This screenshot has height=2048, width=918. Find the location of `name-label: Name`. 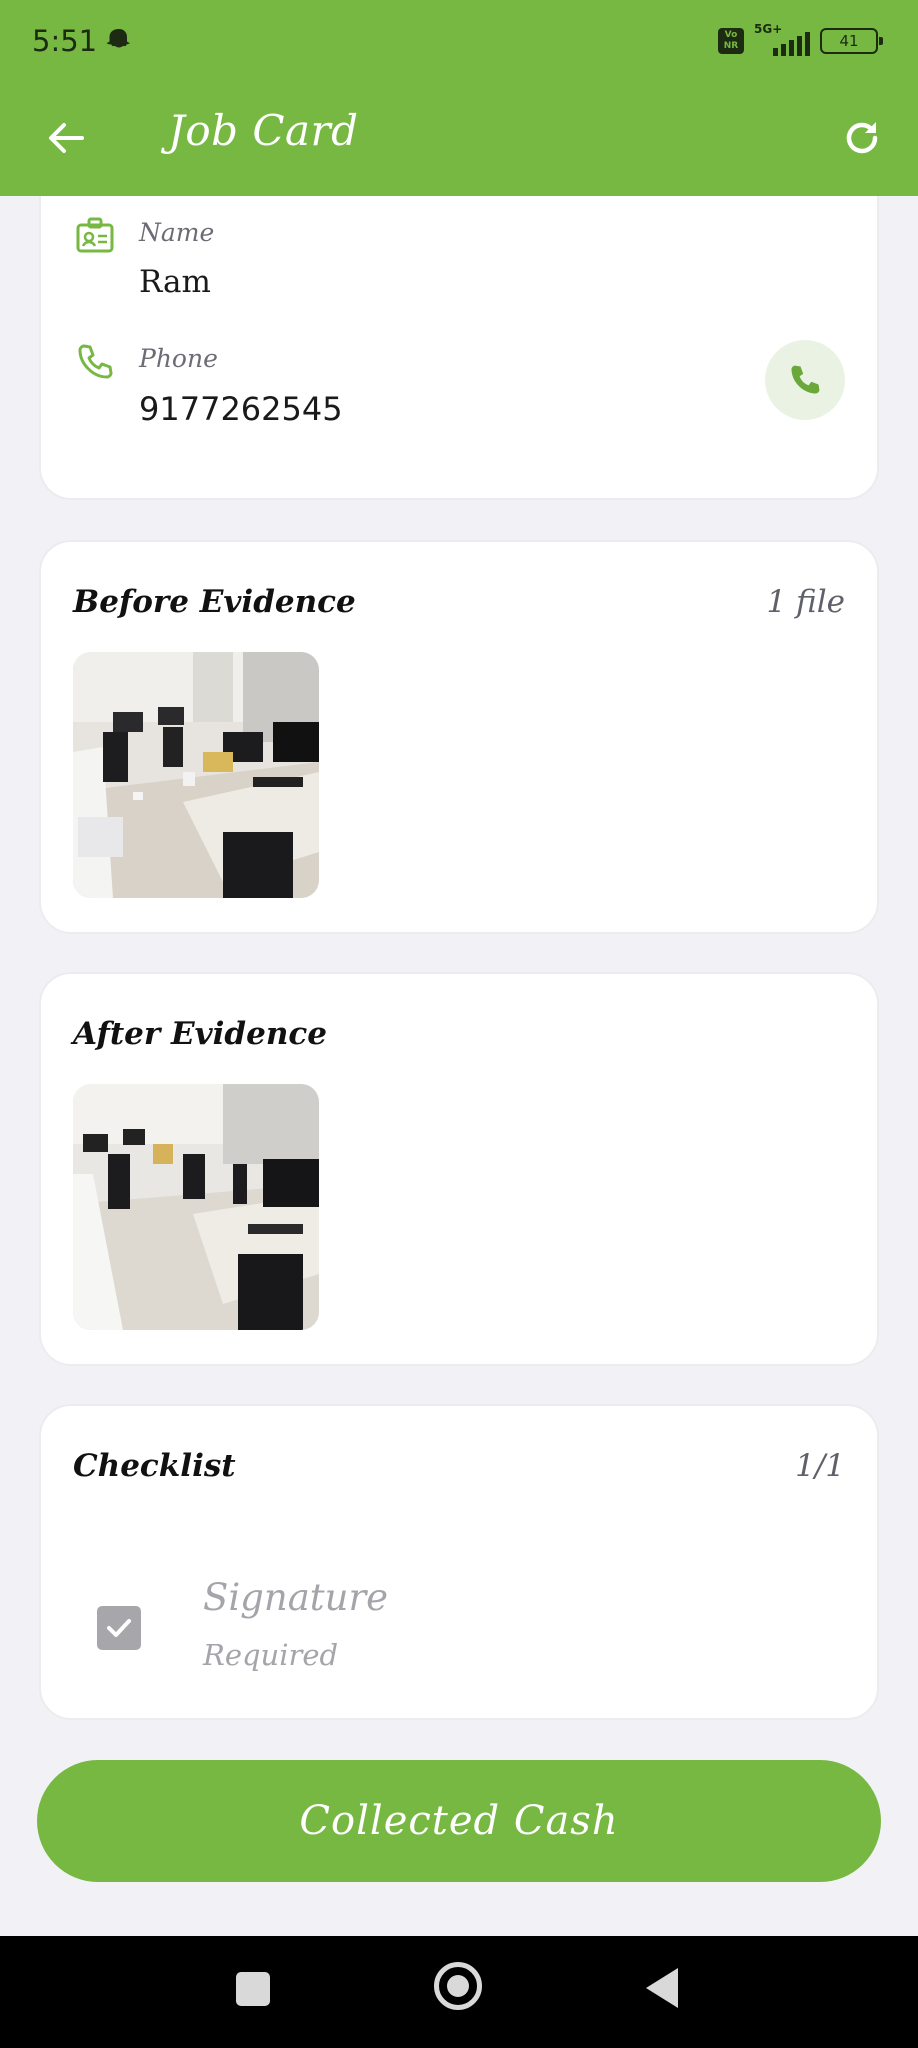

name-label: Name is located at coordinates (177, 232).